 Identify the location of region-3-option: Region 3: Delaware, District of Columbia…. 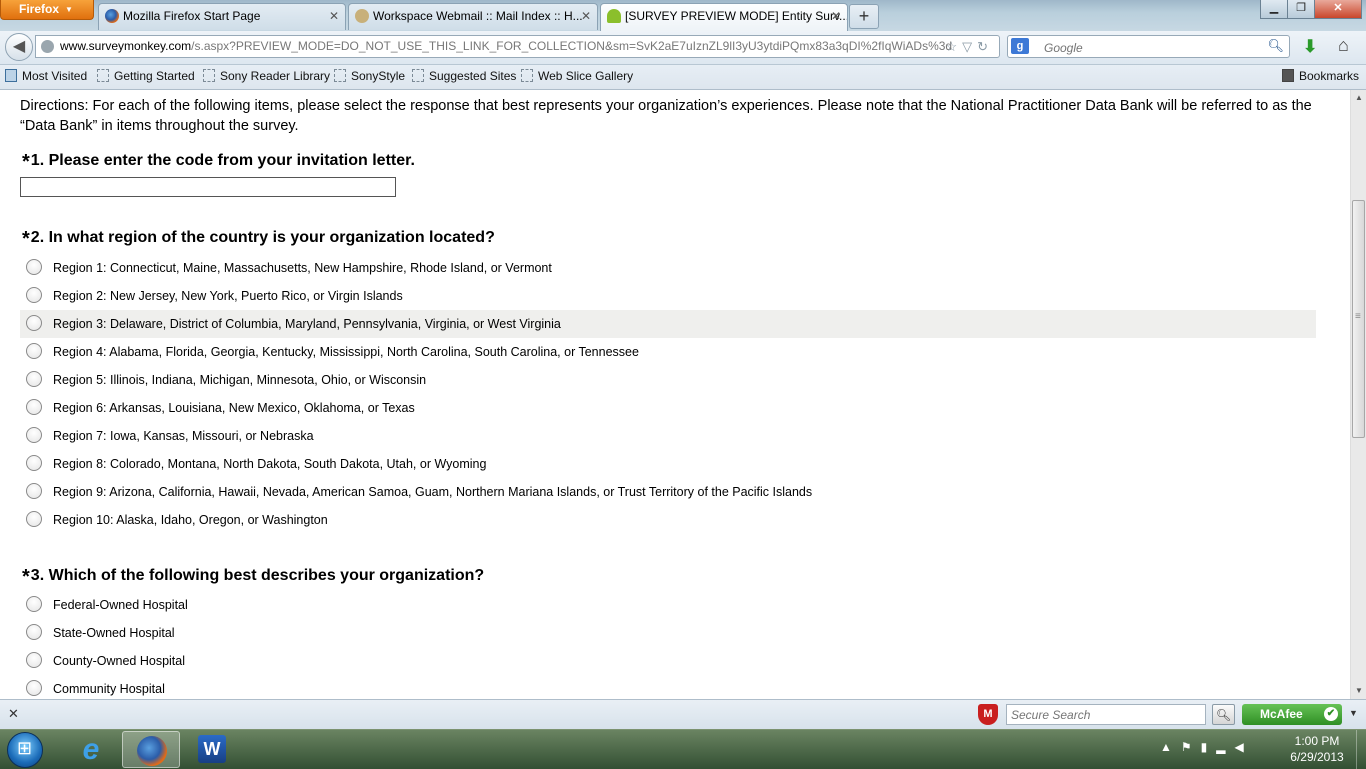
(668, 324).